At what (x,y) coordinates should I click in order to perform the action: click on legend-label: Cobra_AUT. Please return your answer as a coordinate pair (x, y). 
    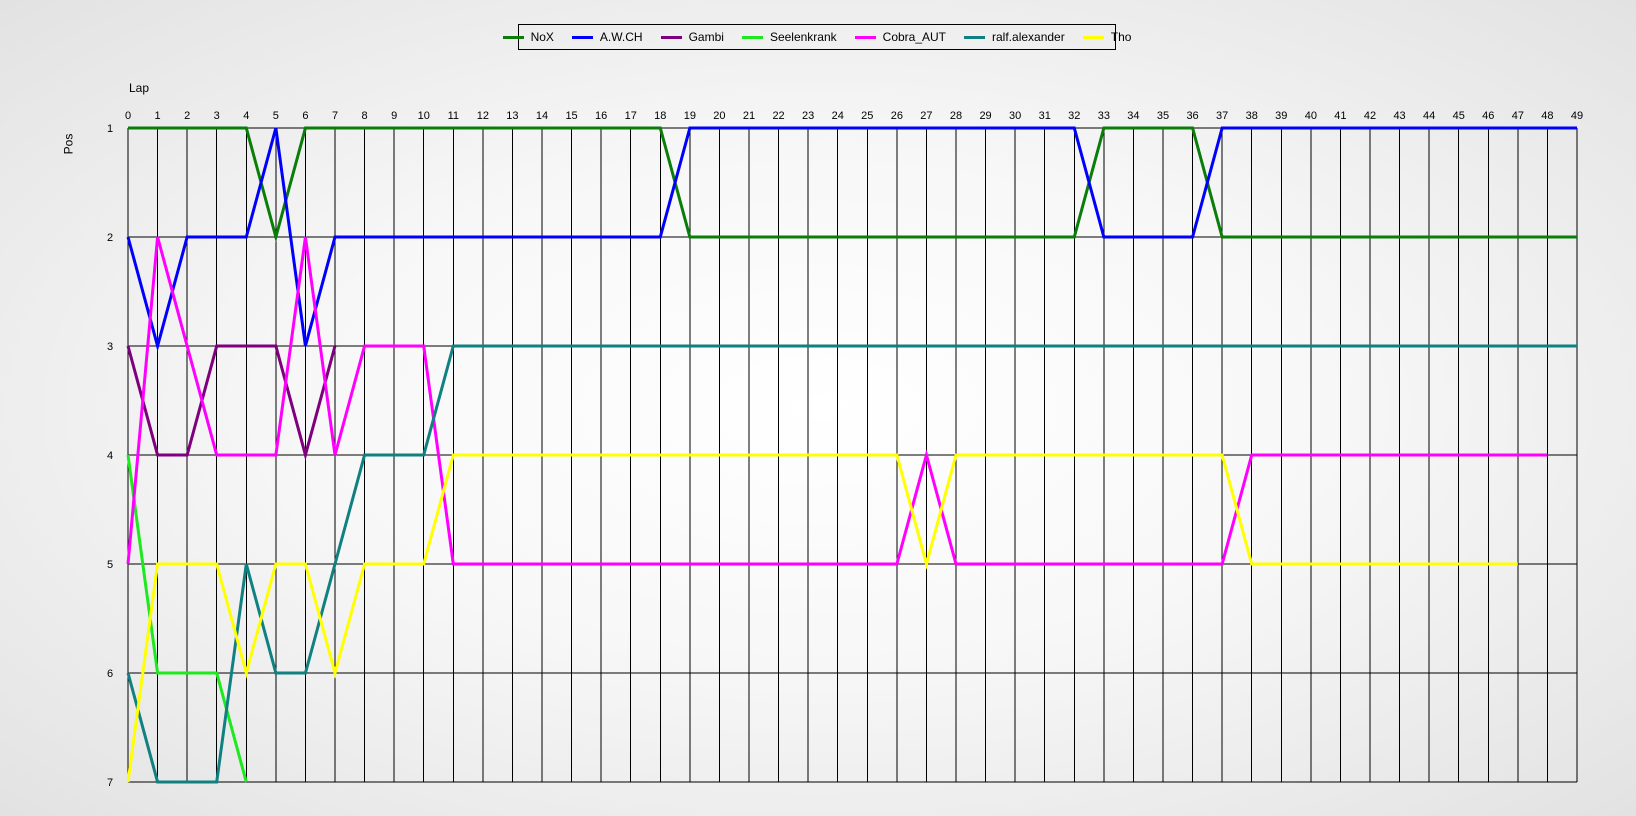
    Looking at the image, I should click on (914, 37).